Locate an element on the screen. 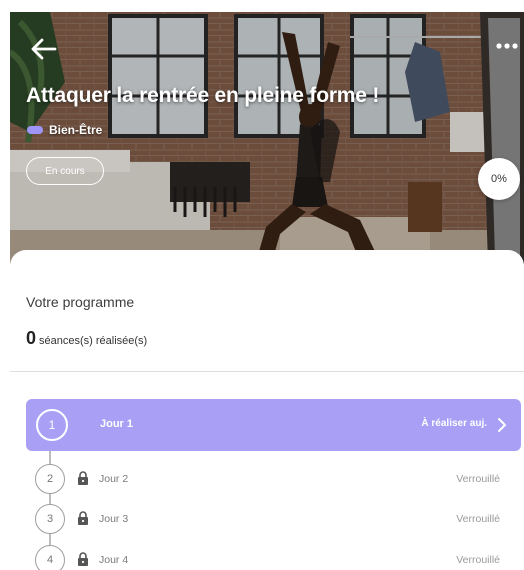 Image resolution: width=524 pixels, height=570 pixels. day-status: À réaliser auj. is located at coordinates (454, 423).